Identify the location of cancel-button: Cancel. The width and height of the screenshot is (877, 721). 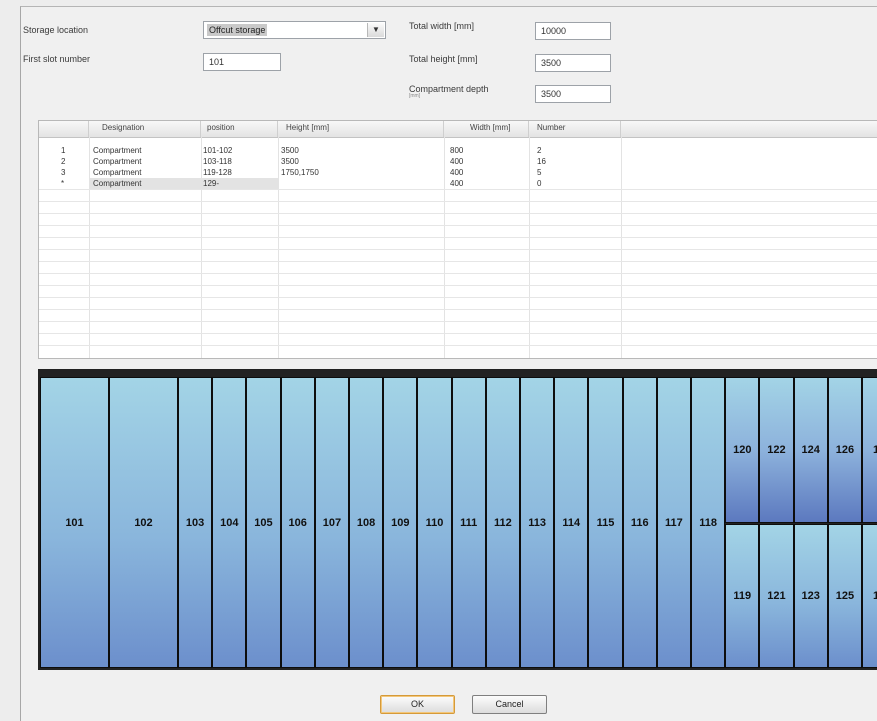
(509, 704).